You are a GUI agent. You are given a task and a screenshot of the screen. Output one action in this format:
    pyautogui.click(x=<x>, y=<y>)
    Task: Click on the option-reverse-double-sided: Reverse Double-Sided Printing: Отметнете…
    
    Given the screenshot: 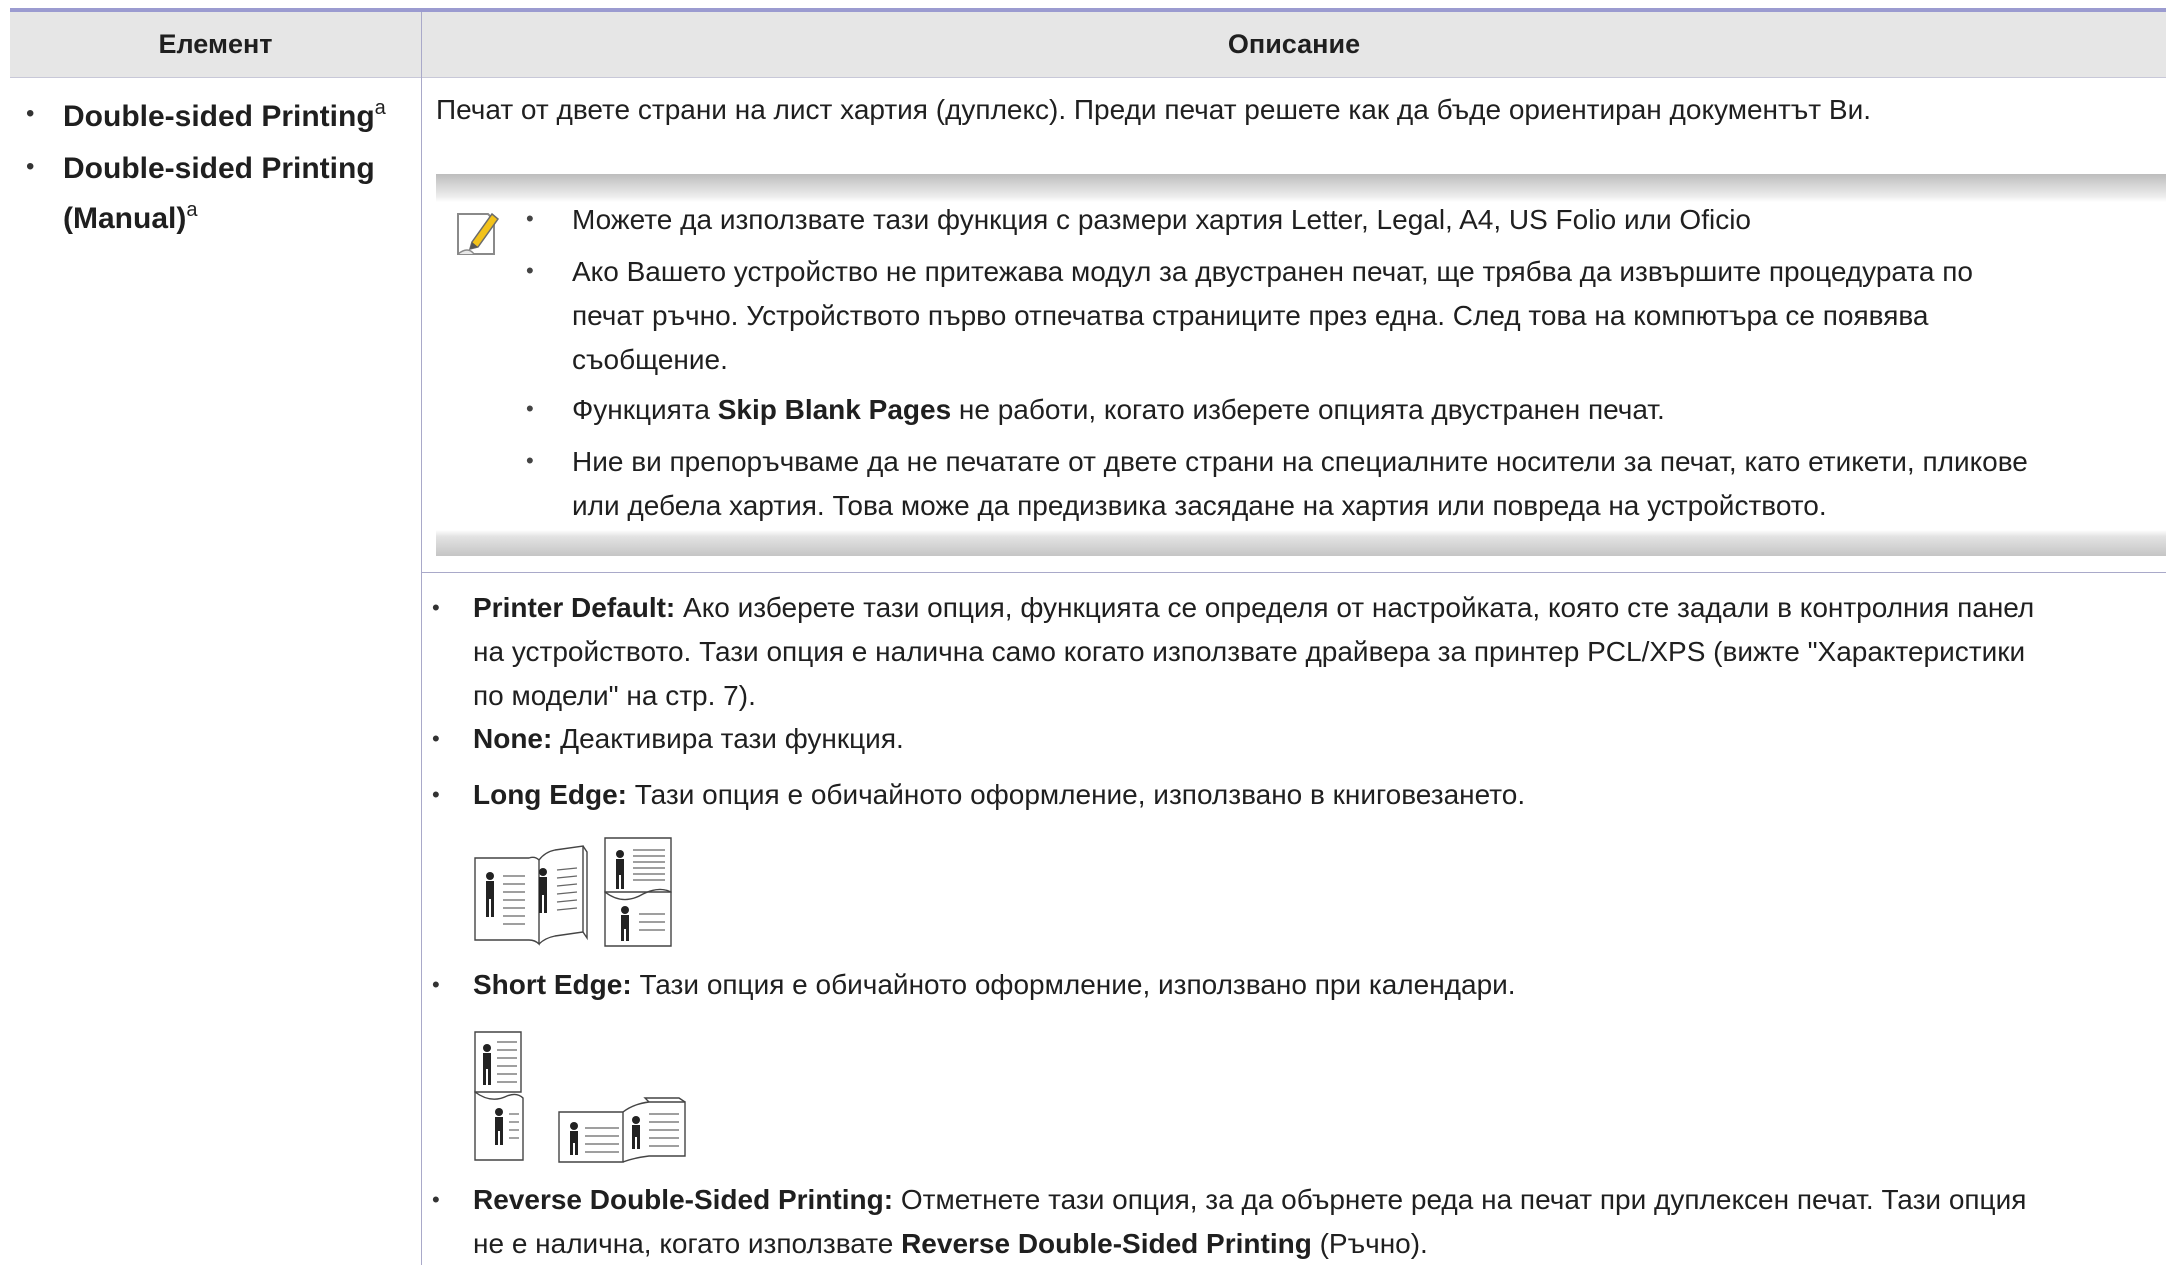 What is the action you would take?
    pyautogui.click(x=1250, y=1221)
    